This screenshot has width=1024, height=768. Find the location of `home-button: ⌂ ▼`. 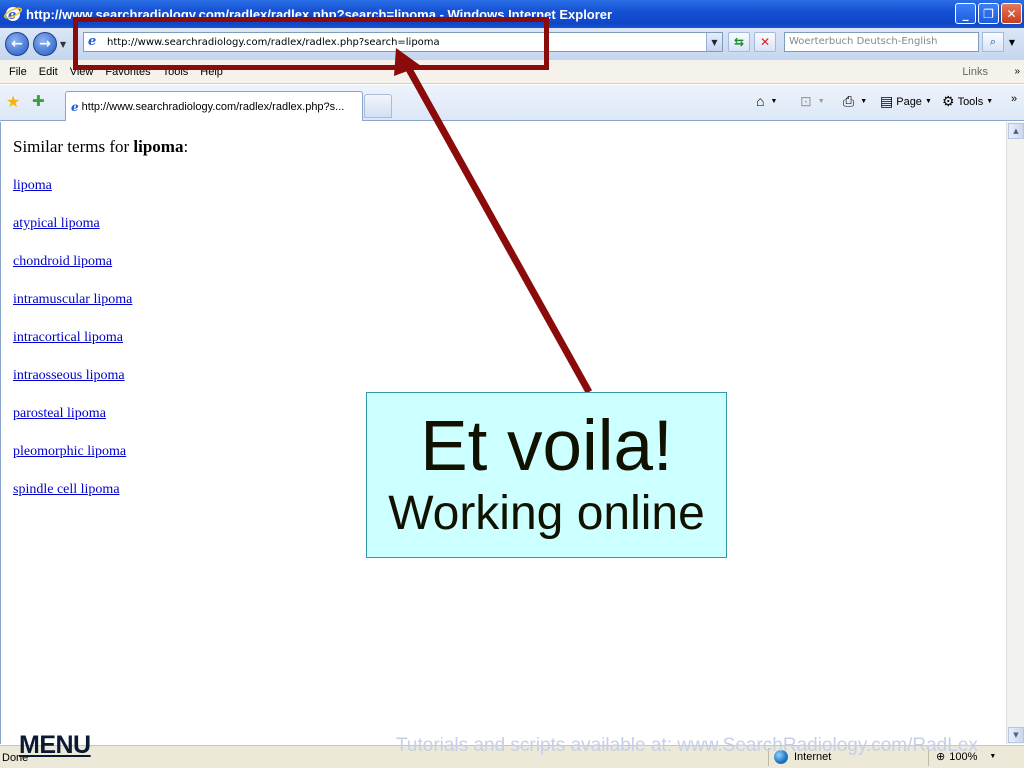

home-button: ⌂ ▼ is located at coordinates (766, 101).